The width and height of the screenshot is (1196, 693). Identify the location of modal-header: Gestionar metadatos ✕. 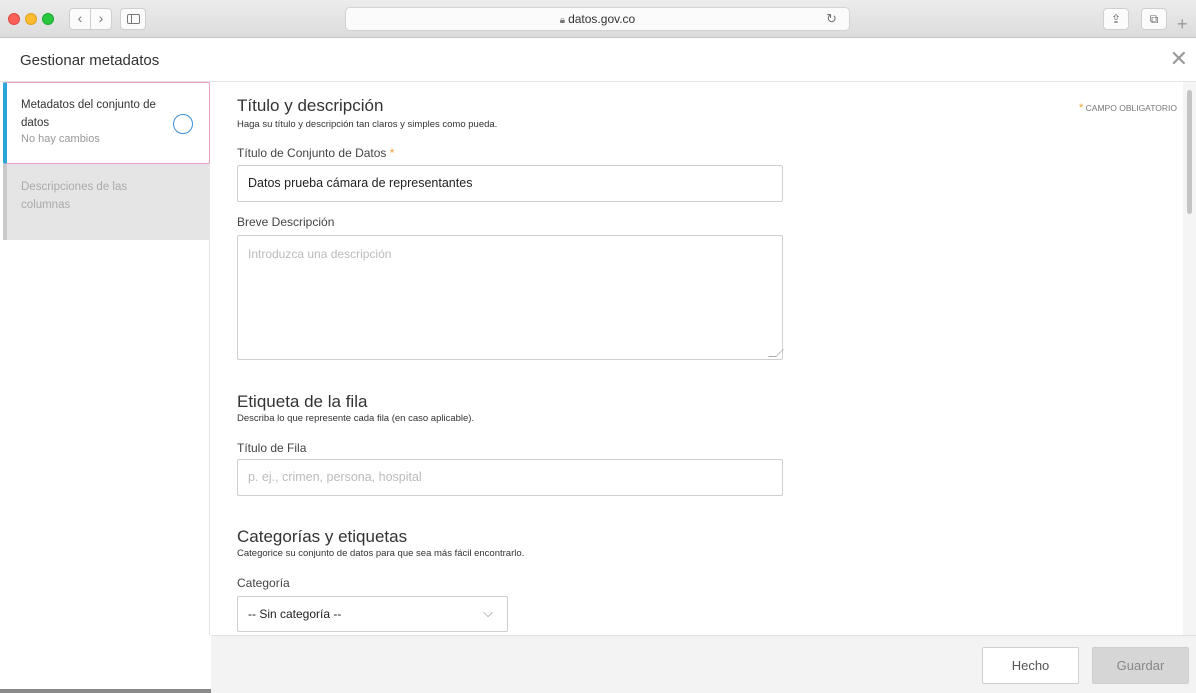
(598, 60).